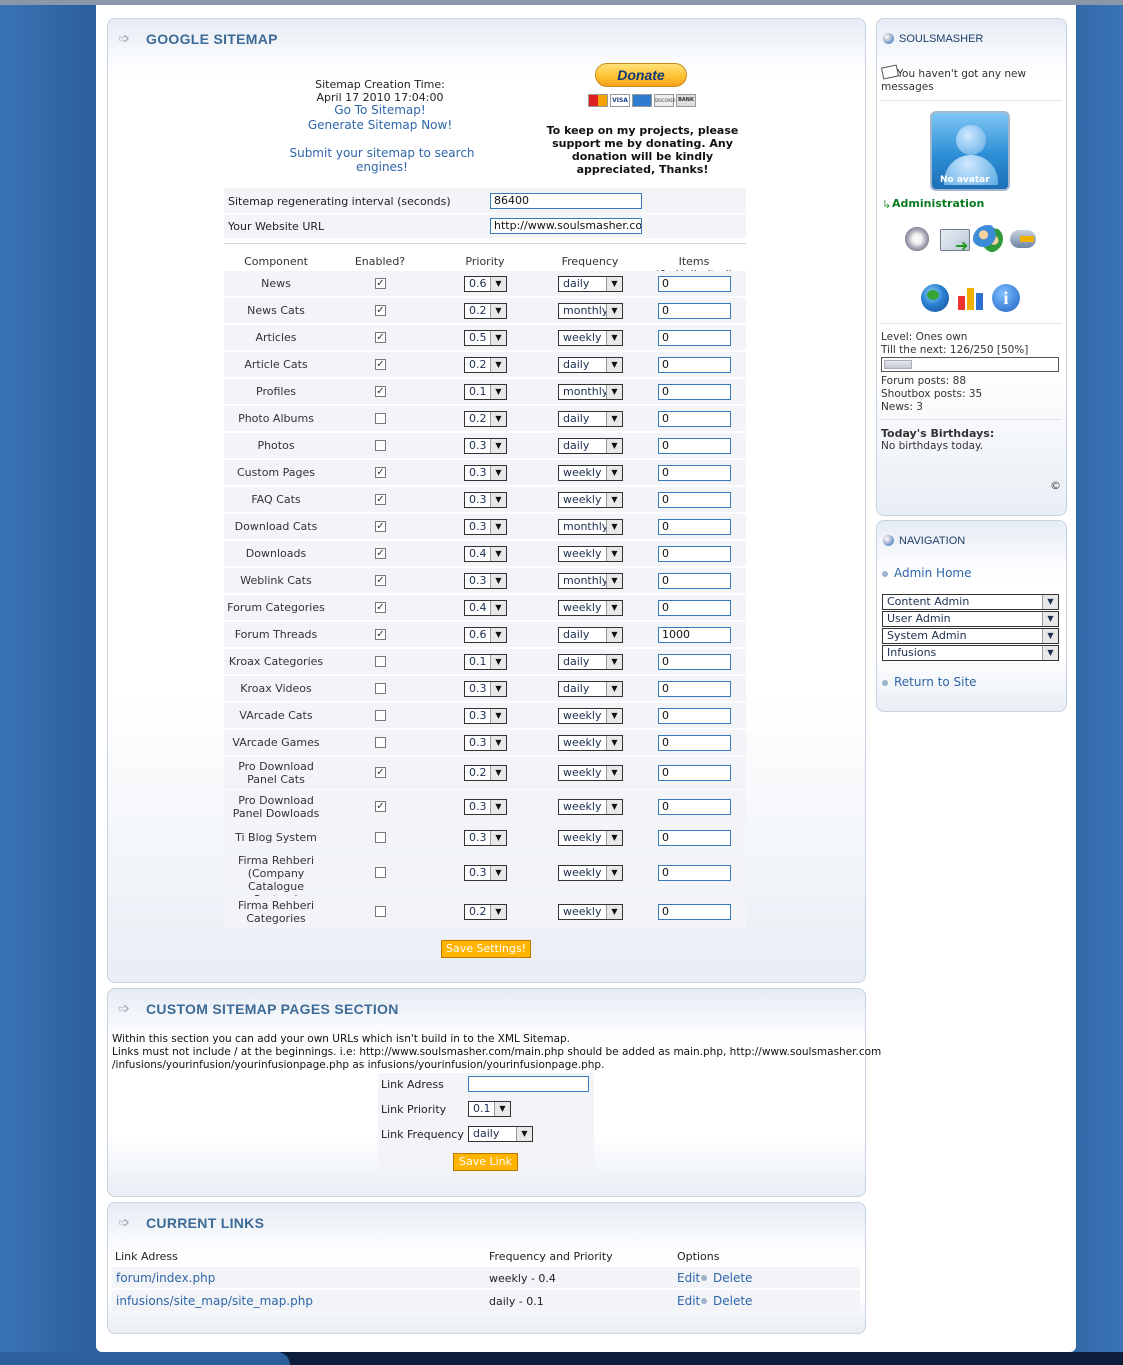  Describe the element at coordinates (528, 1084) in the screenshot. I see `link-address-input` at that location.